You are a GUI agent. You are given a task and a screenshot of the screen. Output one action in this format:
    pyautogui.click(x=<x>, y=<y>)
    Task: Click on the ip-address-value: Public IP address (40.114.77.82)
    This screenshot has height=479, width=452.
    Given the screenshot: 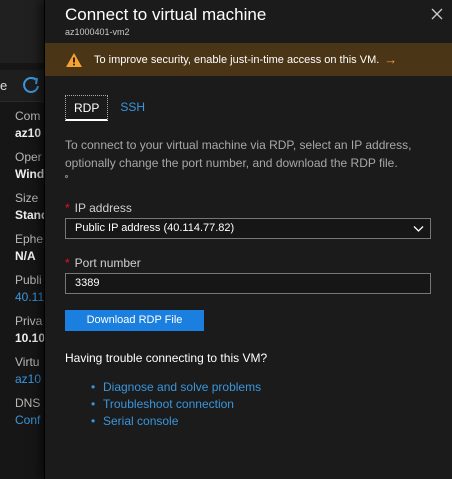 What is the action you would take?
    pyautogui.click(x=155, y=228)
    